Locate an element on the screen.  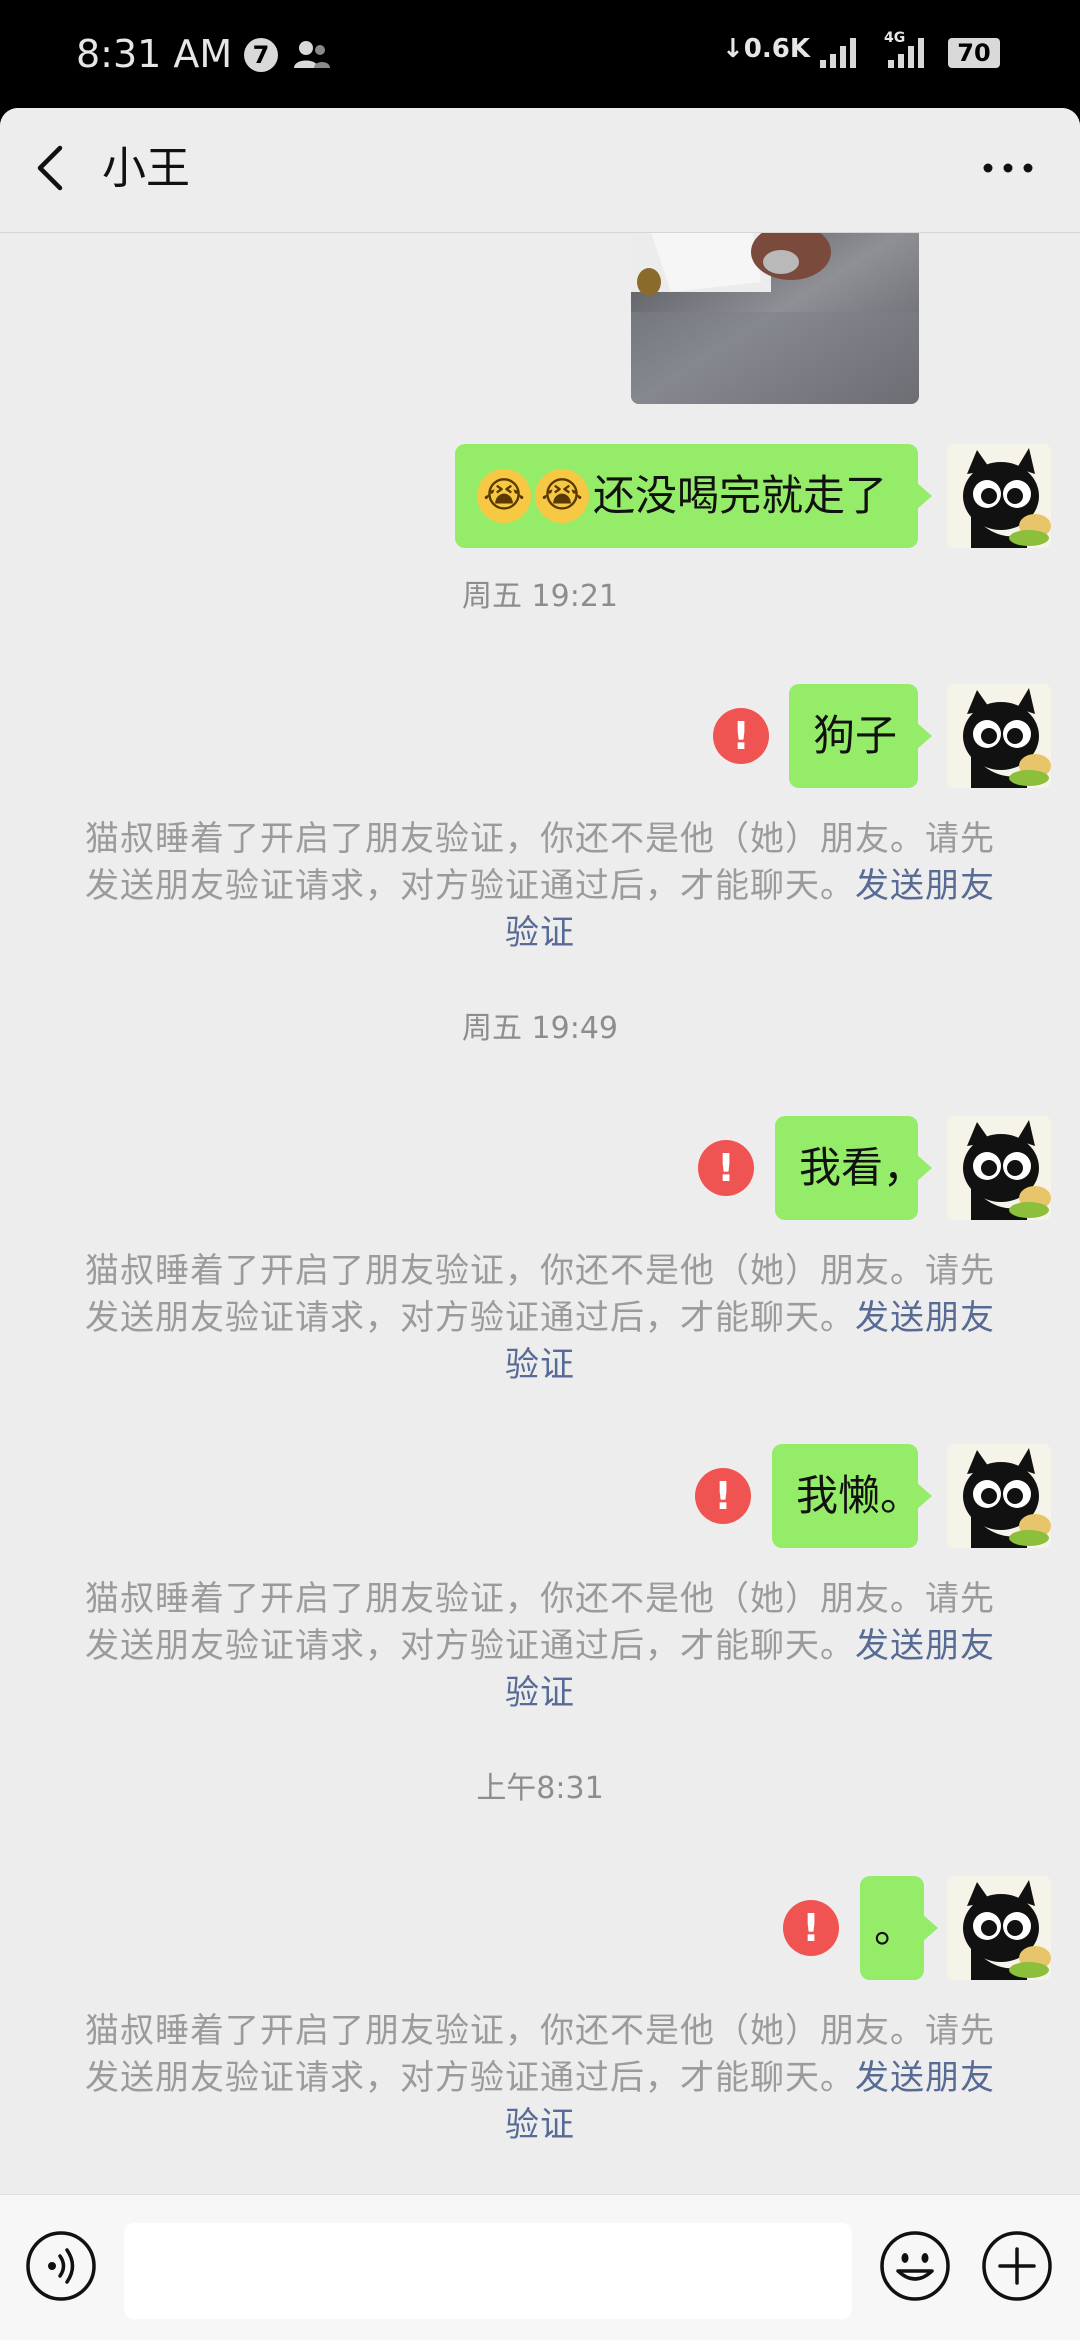
message-bubble: 我懒。 is located at coordinates (852, 1496).